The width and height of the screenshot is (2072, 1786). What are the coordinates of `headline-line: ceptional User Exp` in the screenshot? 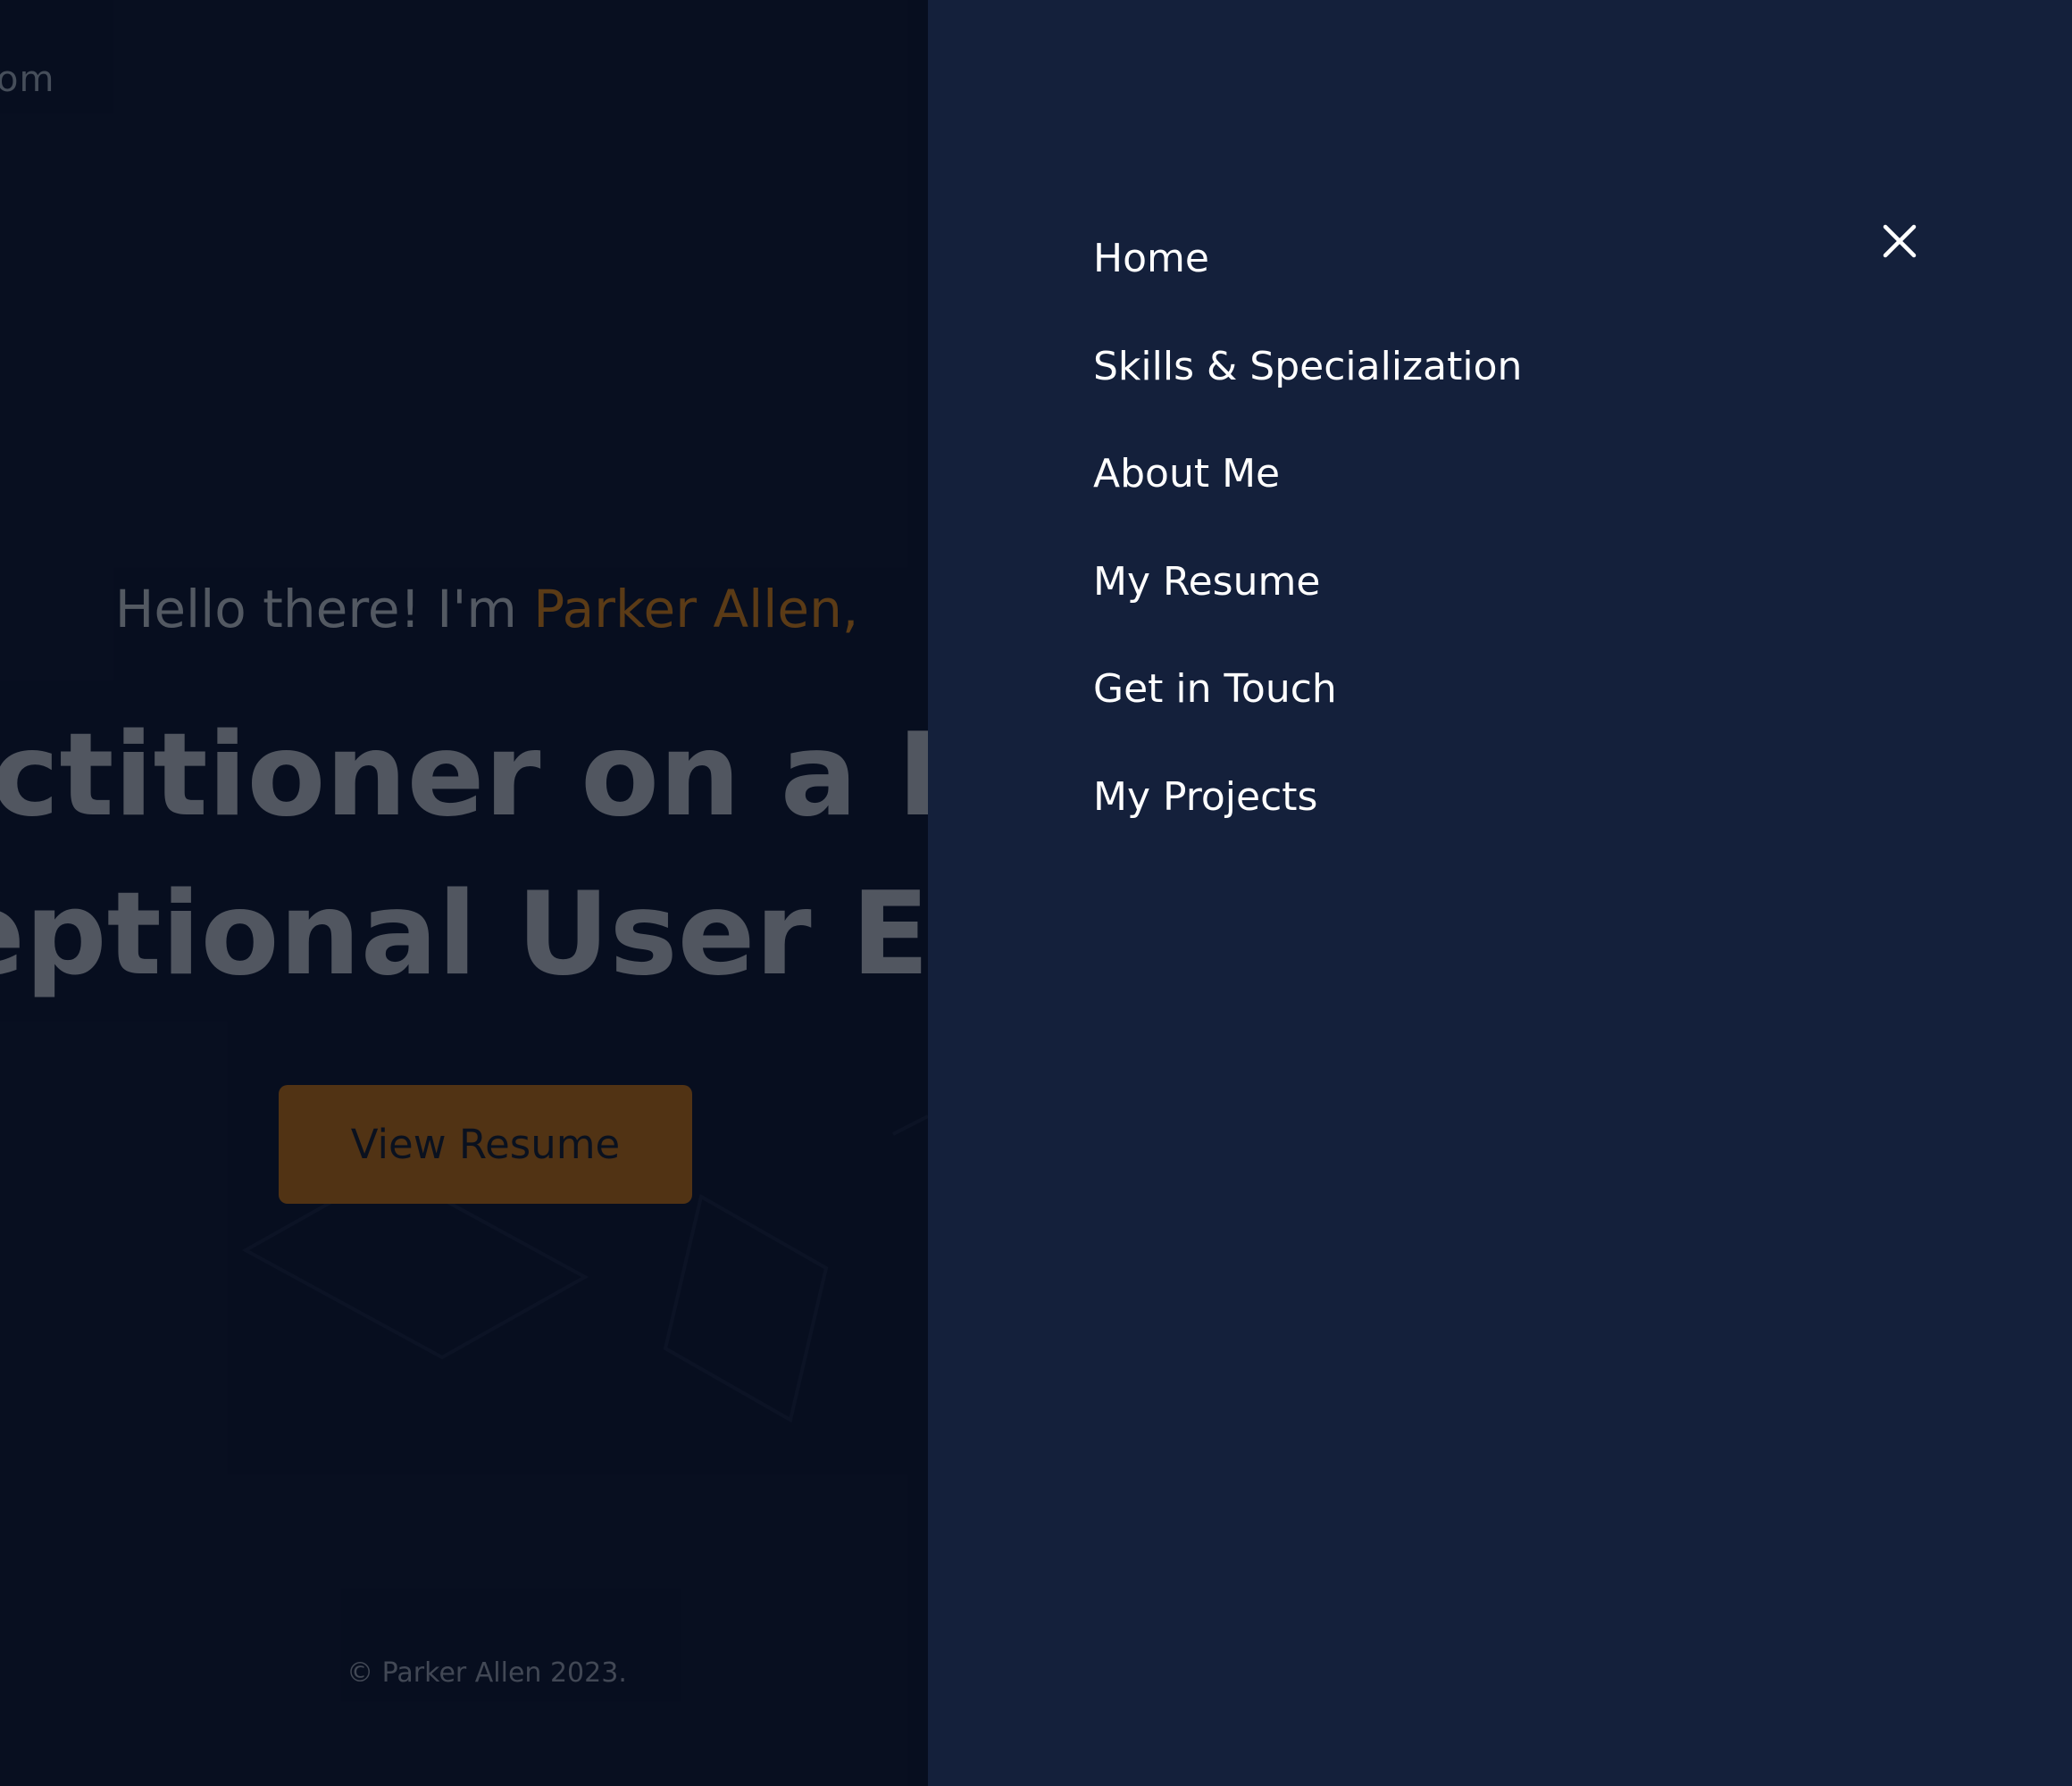 It's located at (464, 935).